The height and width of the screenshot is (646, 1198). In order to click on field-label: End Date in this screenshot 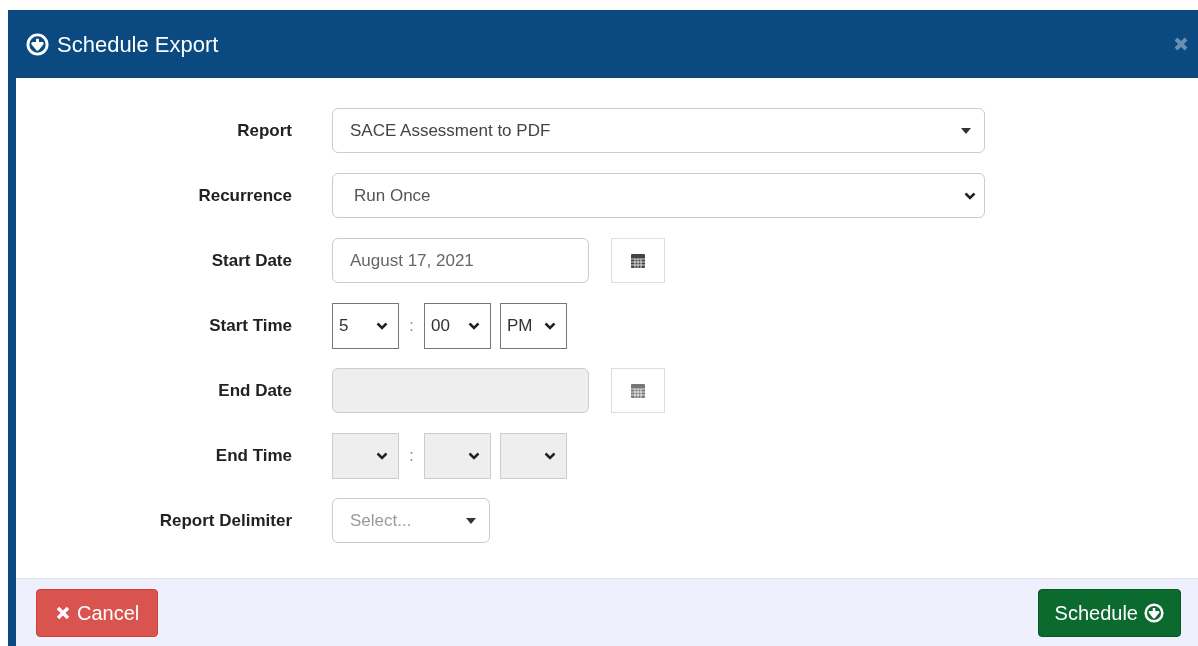, I will do `click(254, 390)`.